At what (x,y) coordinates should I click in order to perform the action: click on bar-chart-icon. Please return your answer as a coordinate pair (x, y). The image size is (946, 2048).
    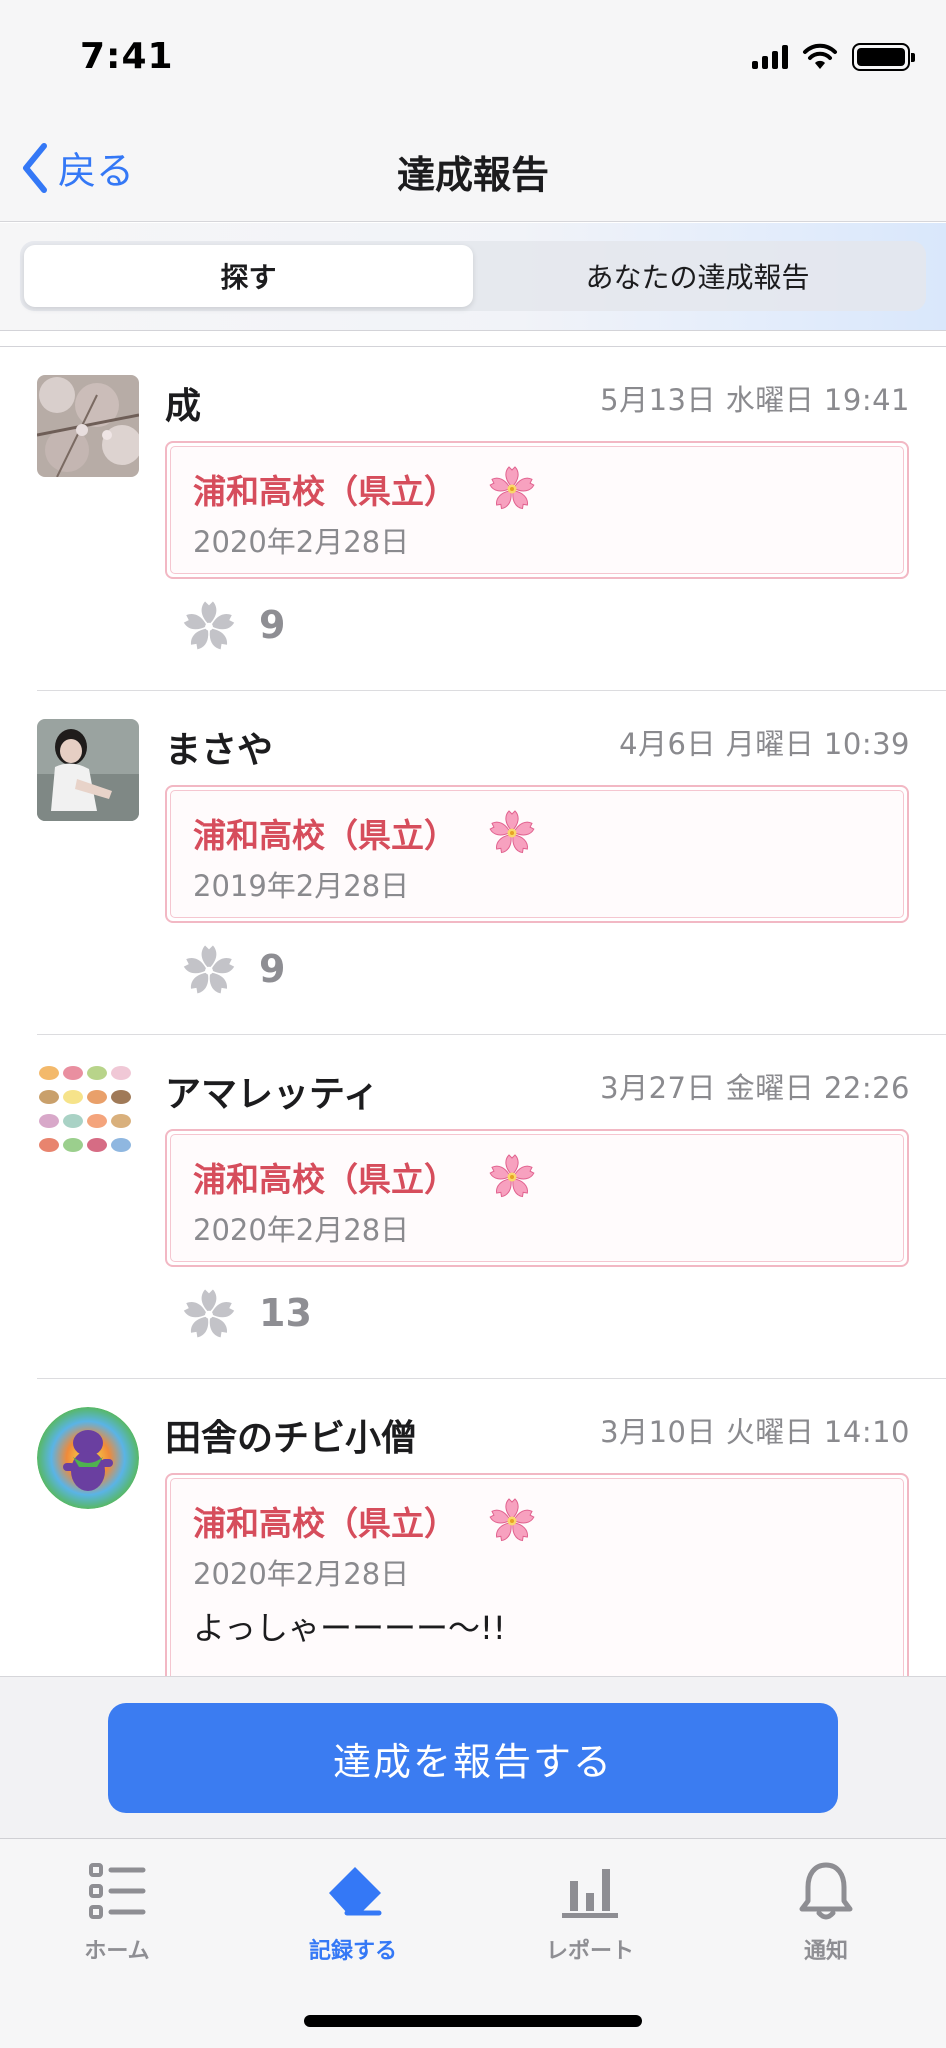
    Looking at the image, I should click on (590, 1893).